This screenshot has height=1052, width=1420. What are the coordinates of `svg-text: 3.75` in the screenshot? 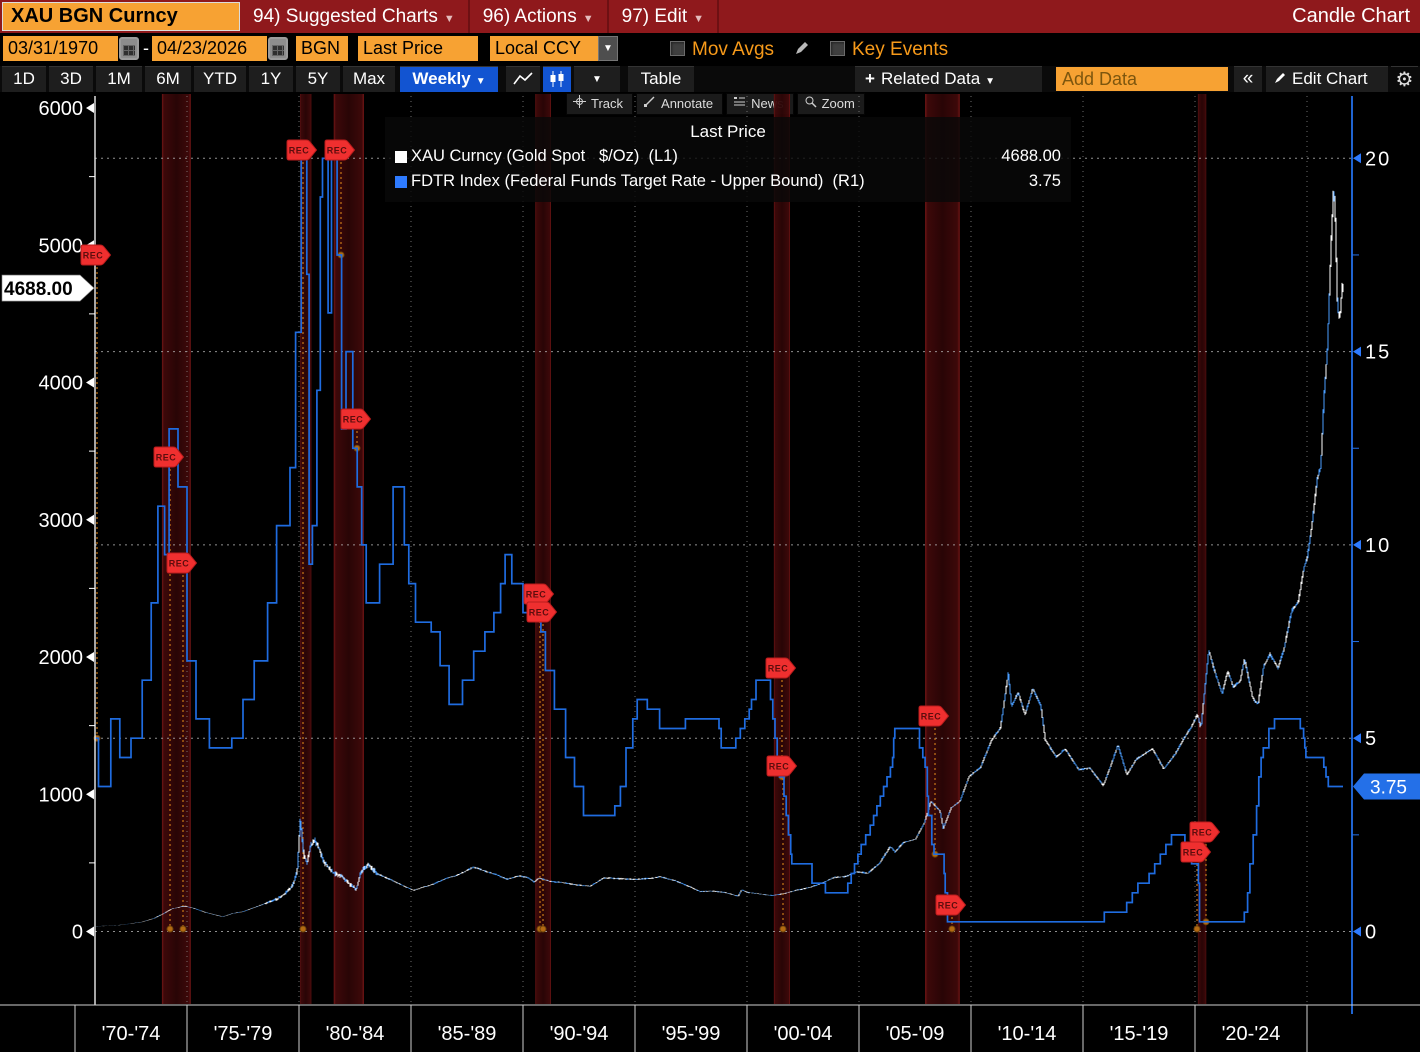 It's located at (1388, 788).